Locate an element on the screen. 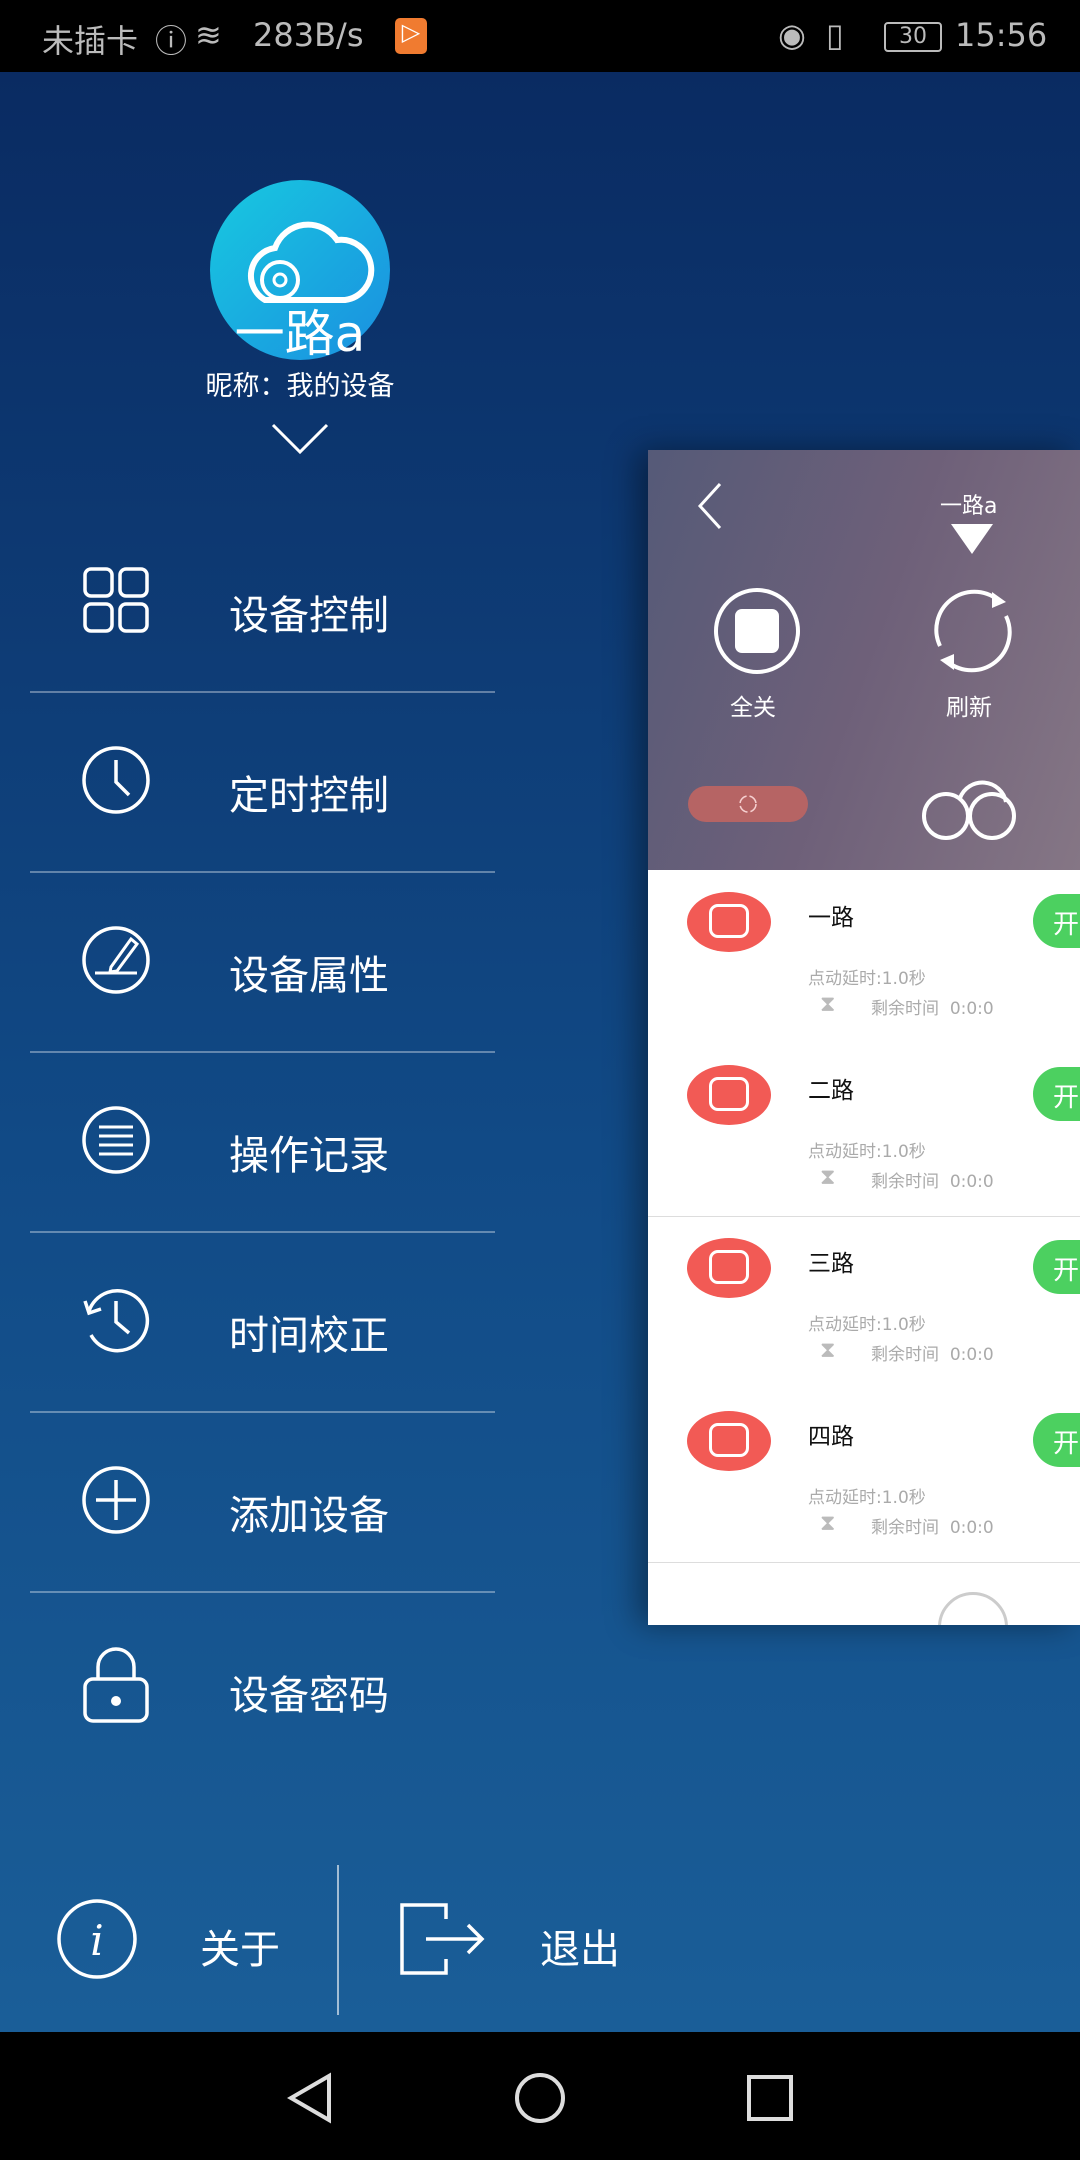  navigation-bar is located at coordinates (540, 2096).